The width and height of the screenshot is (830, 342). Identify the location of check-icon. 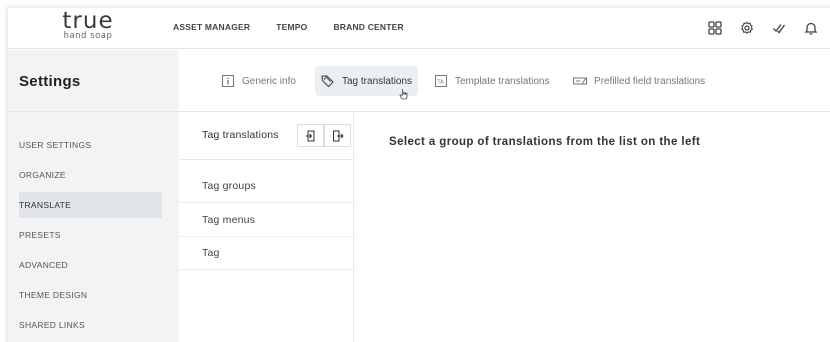
(779, 28).